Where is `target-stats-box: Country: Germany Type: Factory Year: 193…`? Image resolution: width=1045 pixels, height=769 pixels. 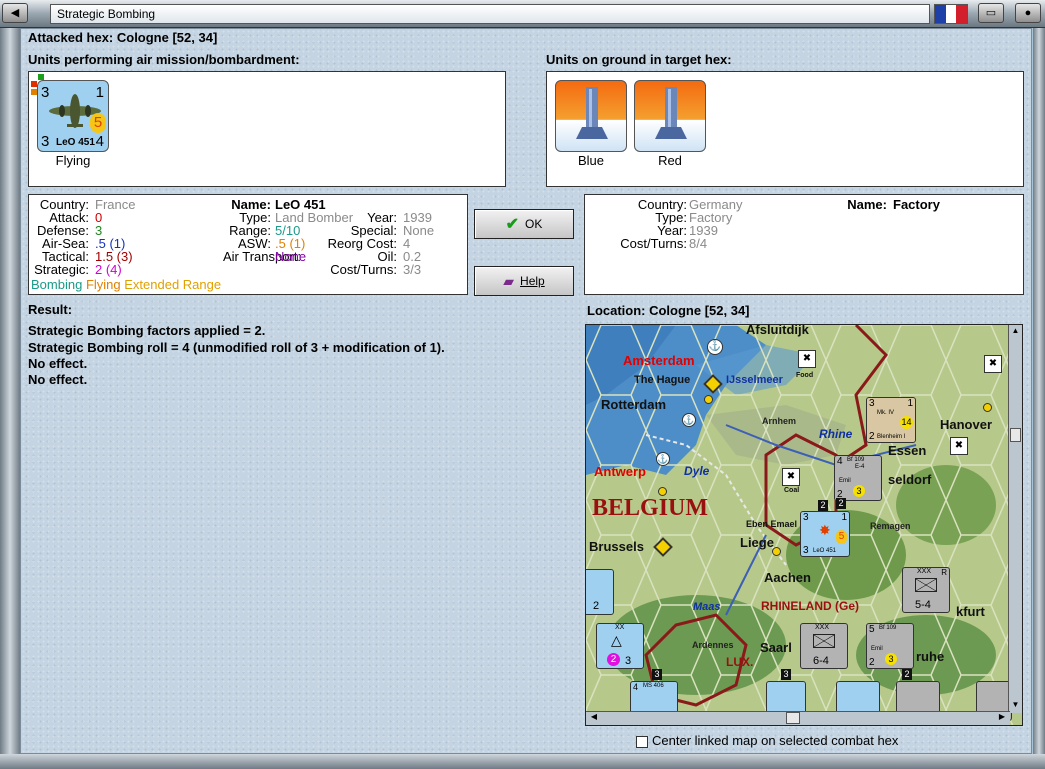
target-stats-box: Country: Germany Type: Factory Year: 193… is located at coordinates (804, 244).